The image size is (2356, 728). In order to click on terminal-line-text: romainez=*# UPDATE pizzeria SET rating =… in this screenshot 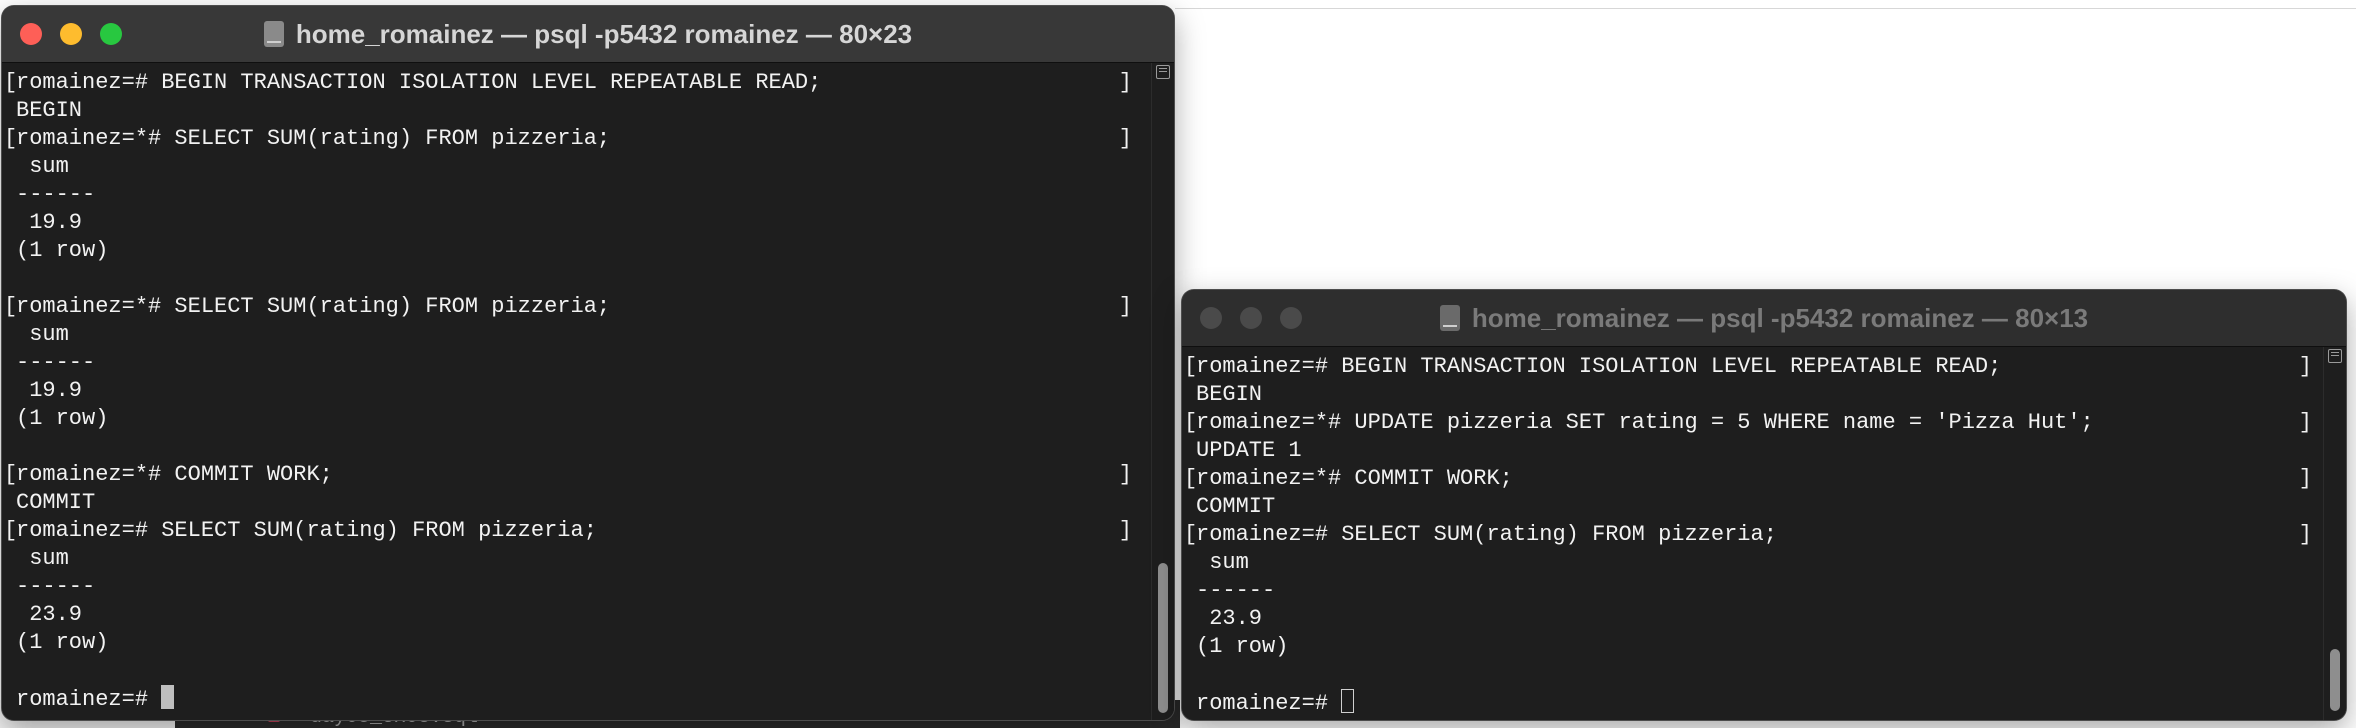, I will do `click(1645, 422)`.